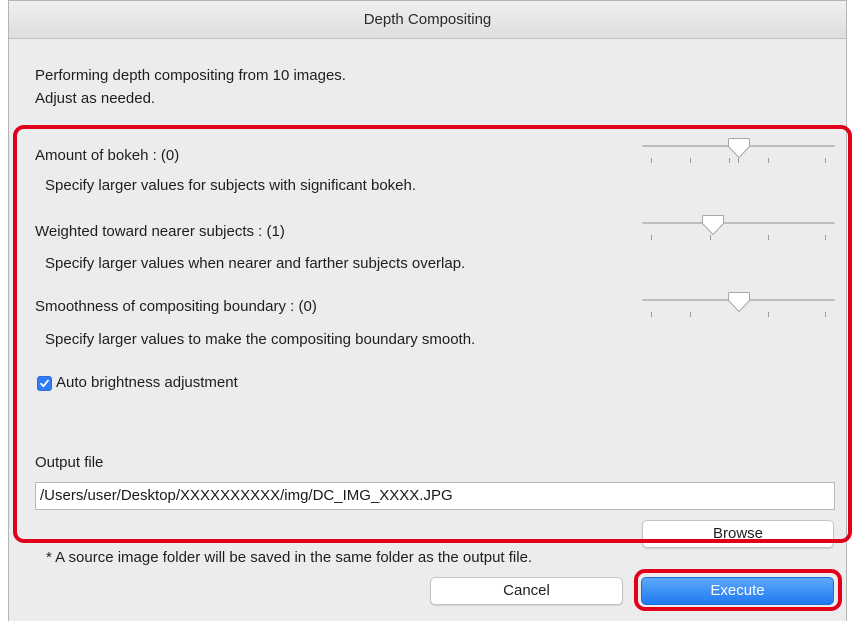  What do you see at coordinates (160, 231) in the screenshot?
I see `nearer-label: Weighted toward nearer subjects : (1)` at bounding box center [160, 231].